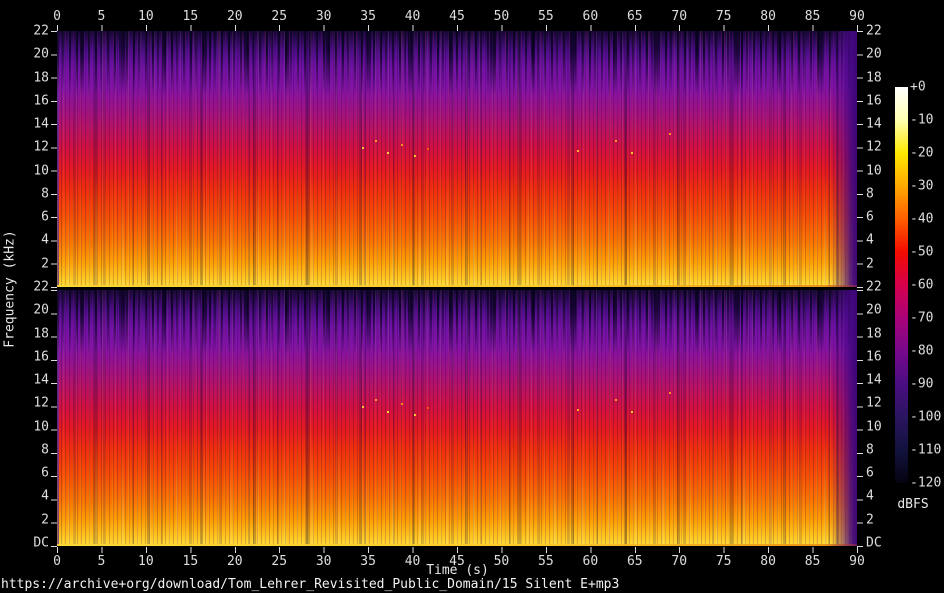 The height and width of the screenshot is (593, 944). I want to click on tick-label: -100, so click(926, 417).